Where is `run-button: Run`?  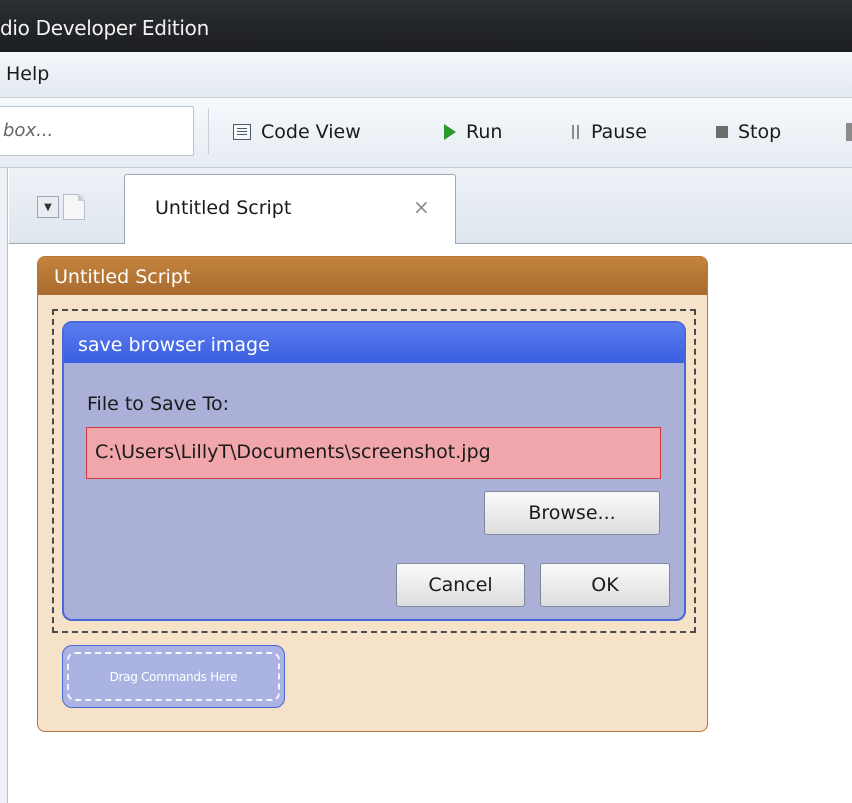 run-button: Run is located at coordinates (473, 132).